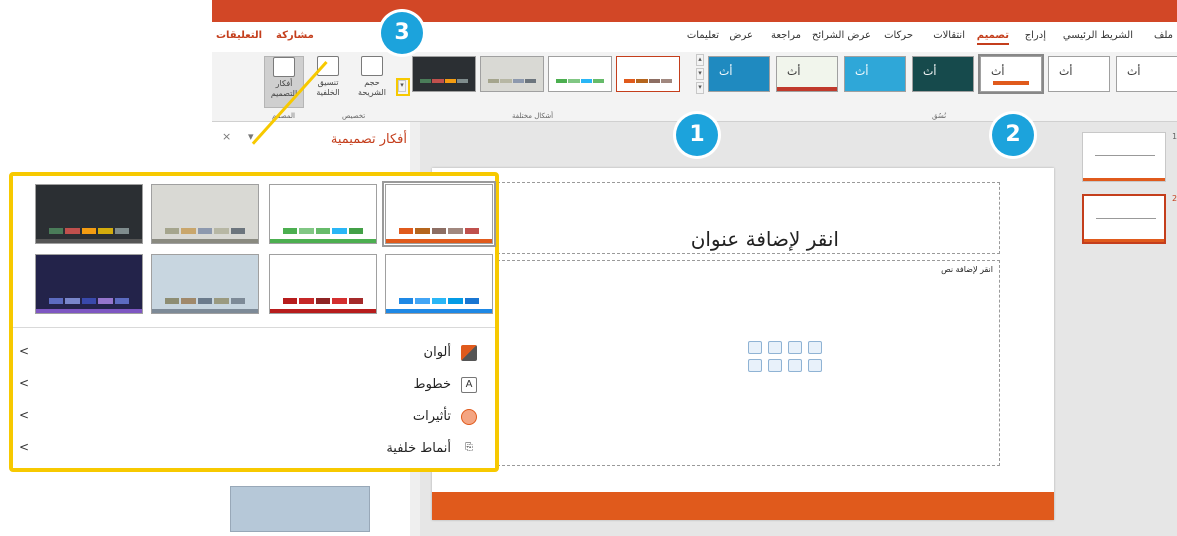  I want to click on menu-item-fonts: < خطوط A, so click(254, 385).